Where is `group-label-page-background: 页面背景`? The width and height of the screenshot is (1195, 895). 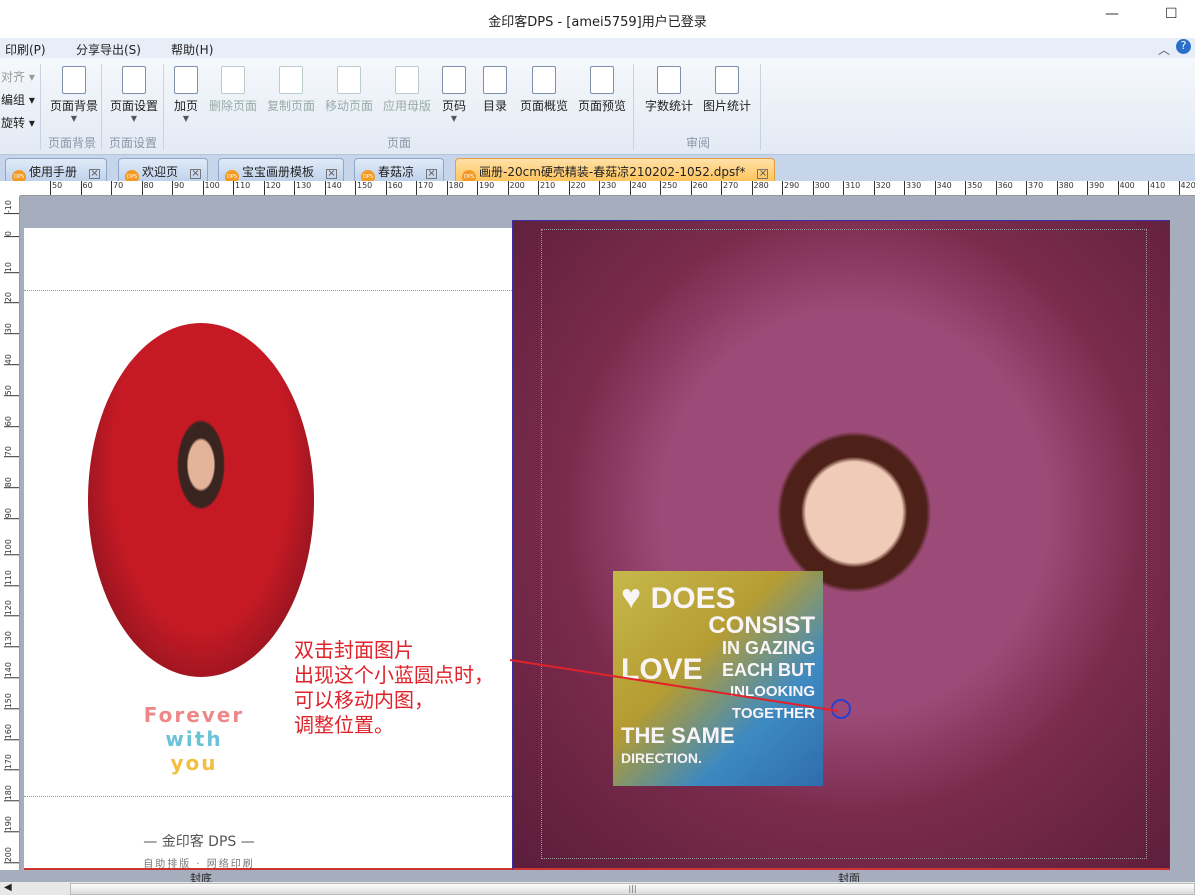 group-label-page-background: 页面背景 is located at coordinates (72, 143).